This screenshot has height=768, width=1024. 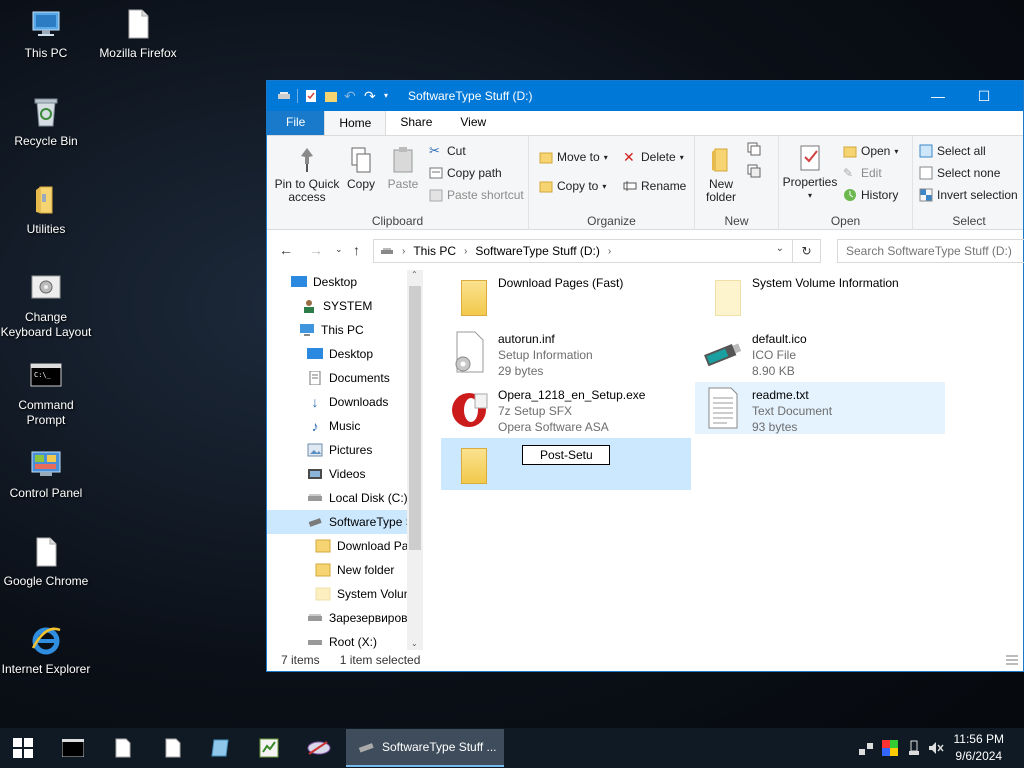 I want to click on desktop-icon-label: Change Keyboard Layout, so click(x=46, y=324).